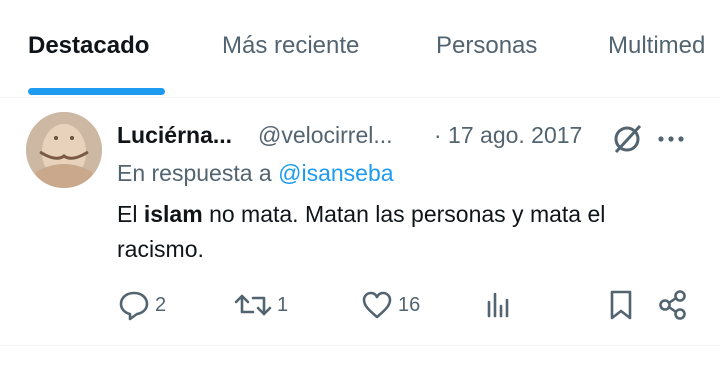  I want to click on reply-prefix: En respuesta a, so click(194, 173).